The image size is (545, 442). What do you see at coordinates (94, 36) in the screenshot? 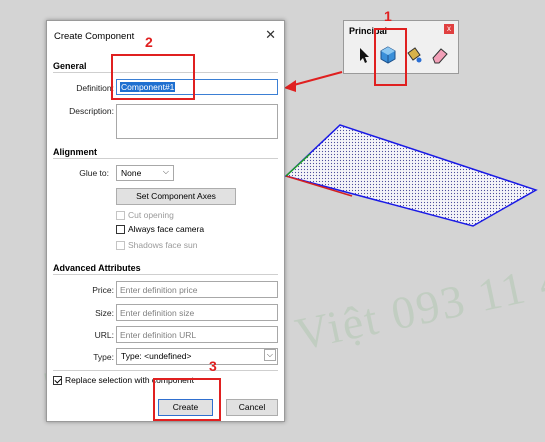
I see `dialog-title: Create Component` at bounding box center [94, 36].